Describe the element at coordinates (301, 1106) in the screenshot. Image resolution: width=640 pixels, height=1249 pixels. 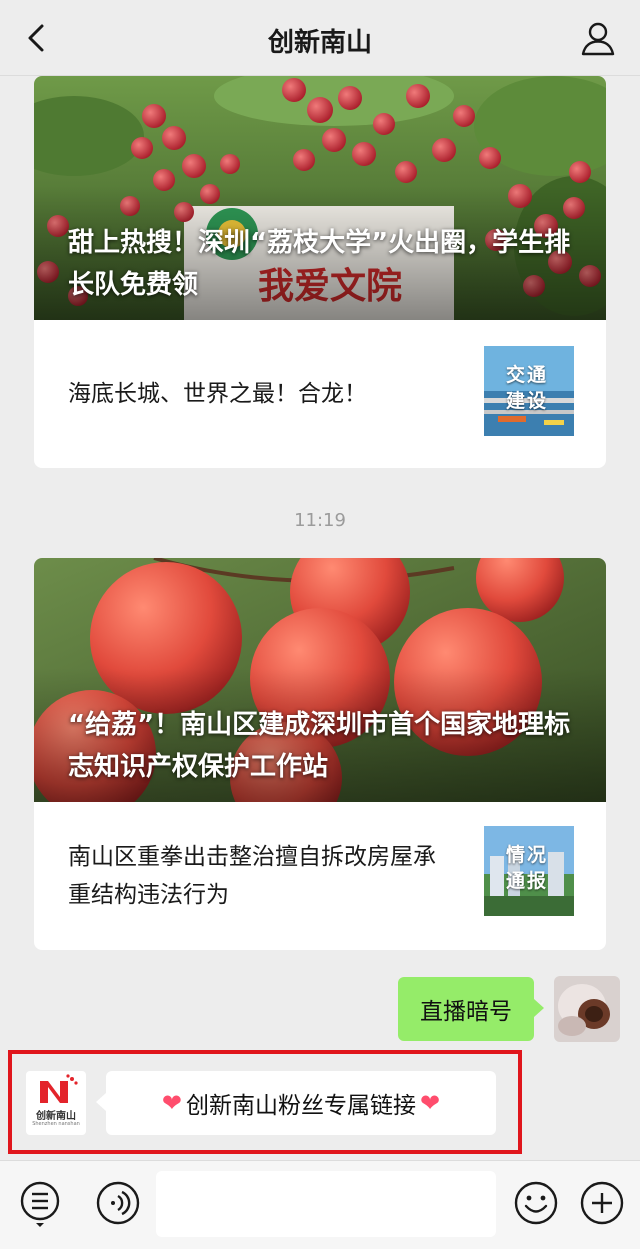
I see `incoming-message-text: 创新南山粉丝专属链接` at that location.